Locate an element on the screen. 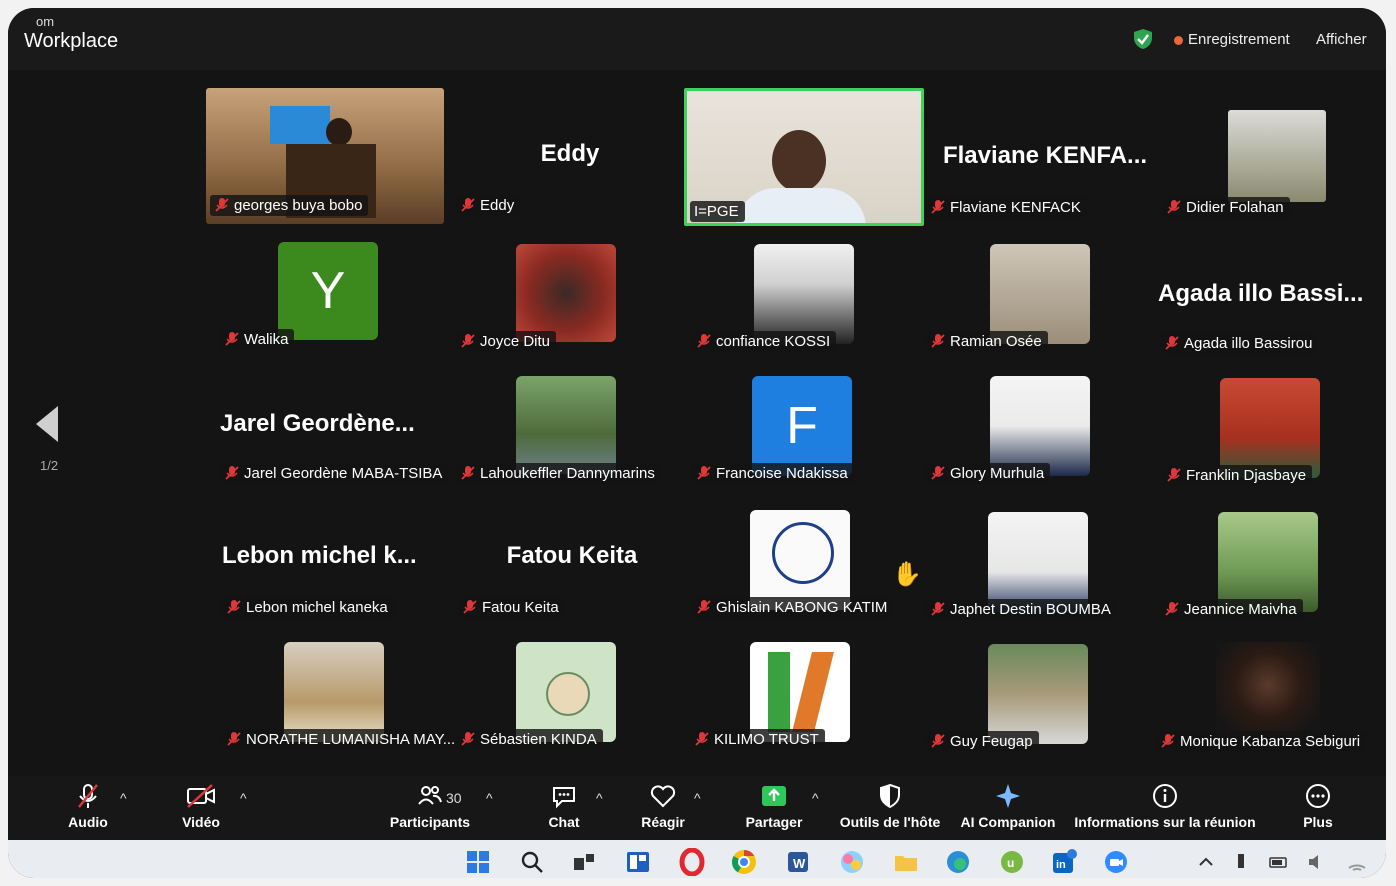 Image resolution: width=1396 pixels, height=886 pixels. volume-icon is located at coordinates (1317, 862).